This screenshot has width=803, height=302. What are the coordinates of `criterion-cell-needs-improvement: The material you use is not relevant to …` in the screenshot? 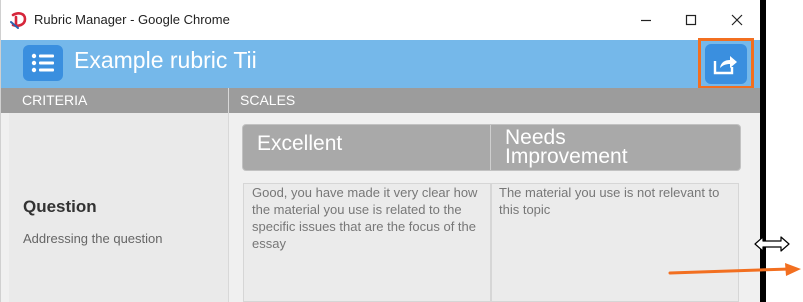 It's located at (615, 242).